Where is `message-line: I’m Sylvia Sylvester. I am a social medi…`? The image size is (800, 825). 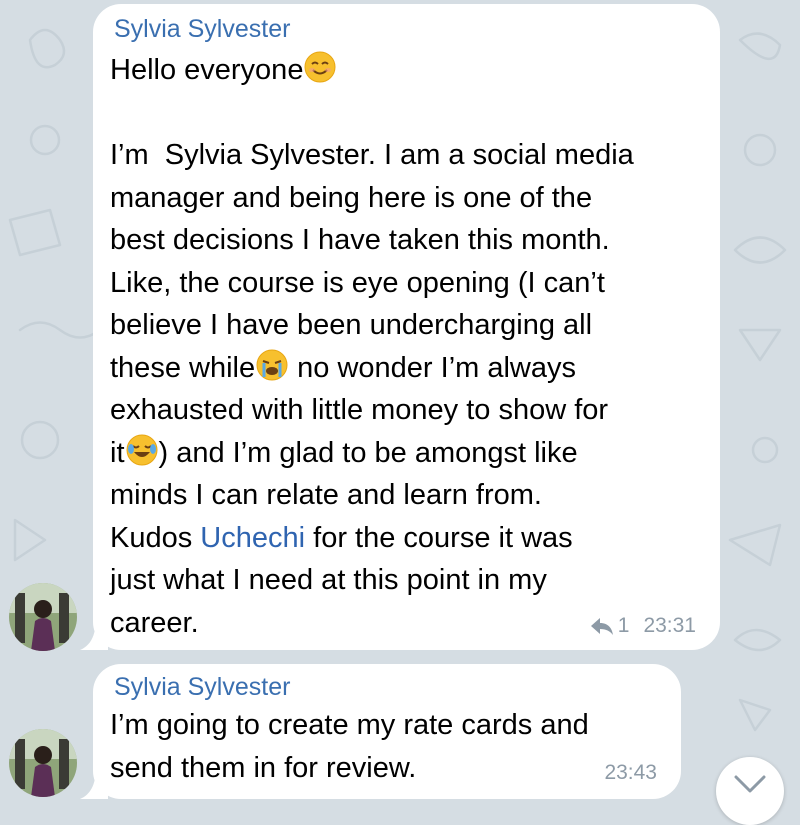
message-line: I’m Sylvia Sylvester. I am a social medi… is located at coordinates (372, 155).